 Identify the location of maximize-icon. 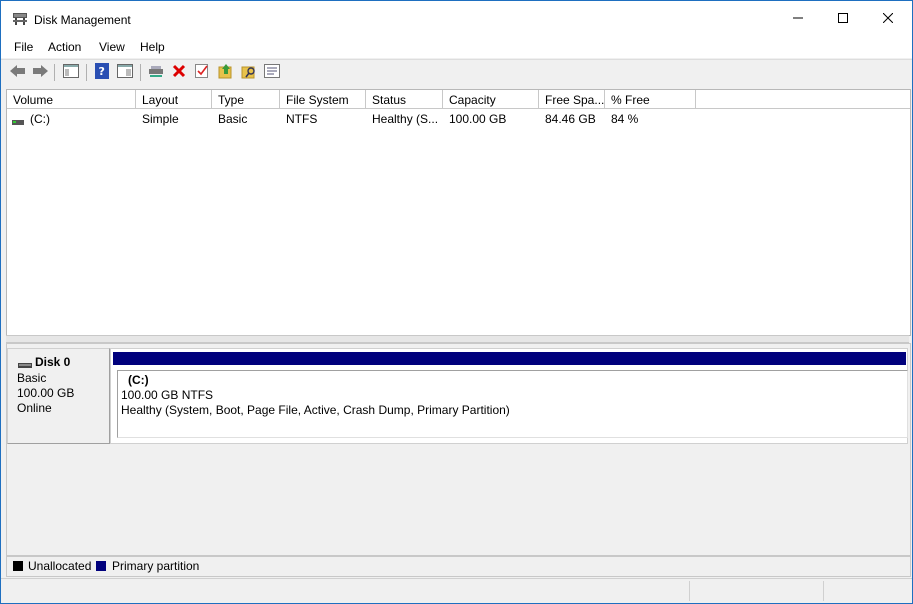
(843, 19).